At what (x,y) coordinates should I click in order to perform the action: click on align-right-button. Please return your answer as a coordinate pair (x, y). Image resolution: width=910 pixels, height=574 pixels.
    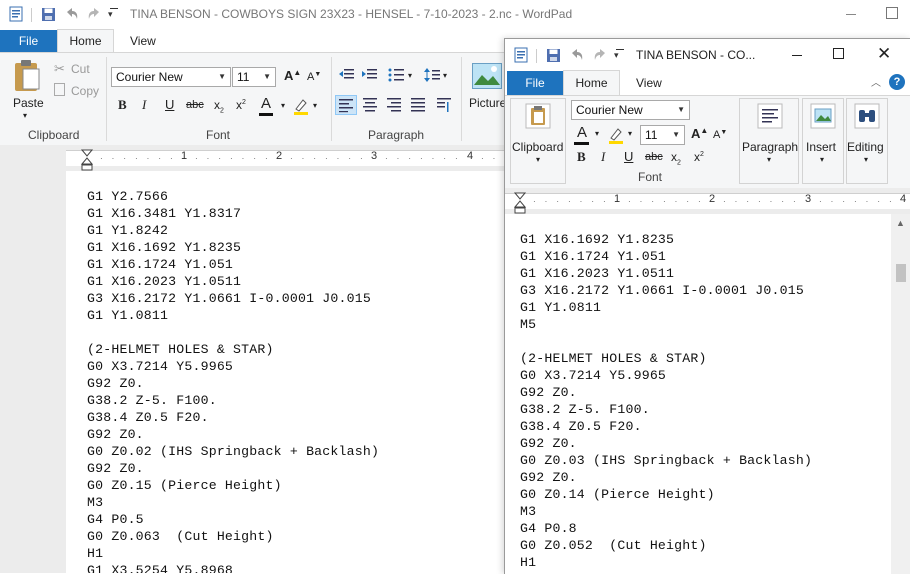
    Looking at the image, I should click on (394, 106).